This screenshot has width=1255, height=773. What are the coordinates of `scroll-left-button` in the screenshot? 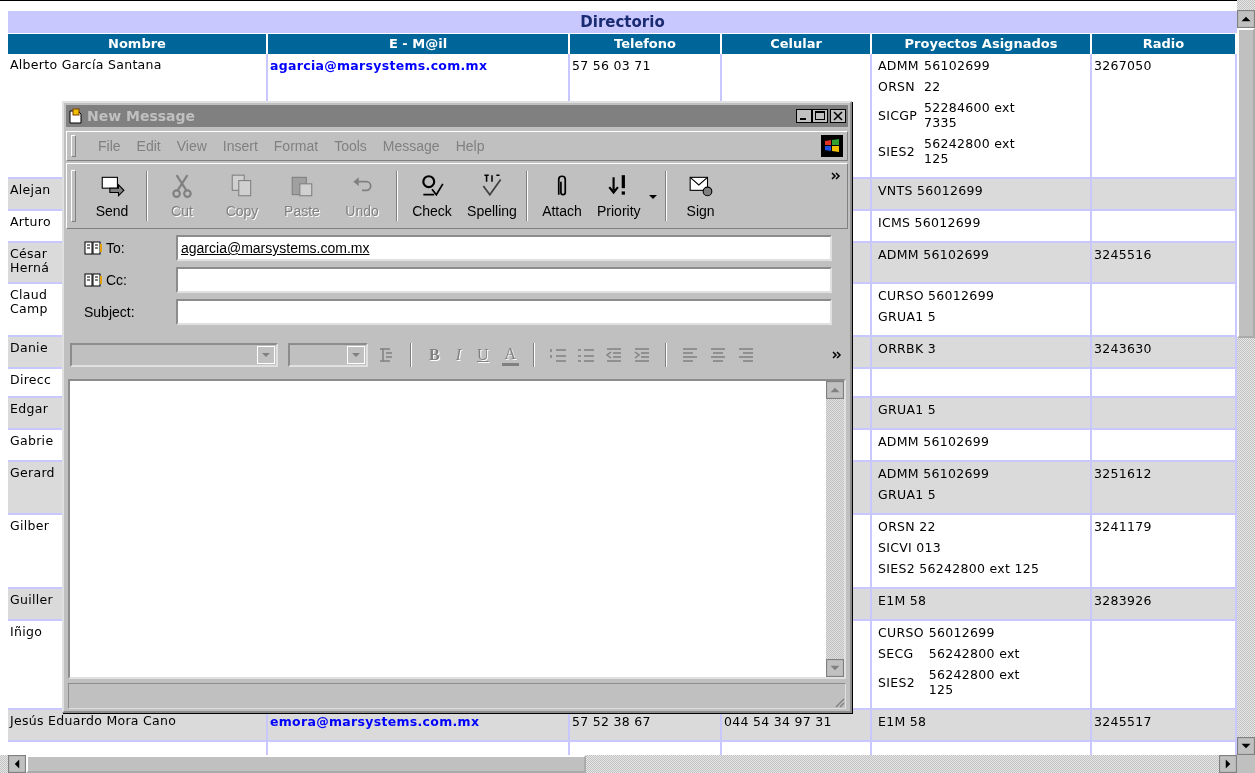 It's located at (17, 764).